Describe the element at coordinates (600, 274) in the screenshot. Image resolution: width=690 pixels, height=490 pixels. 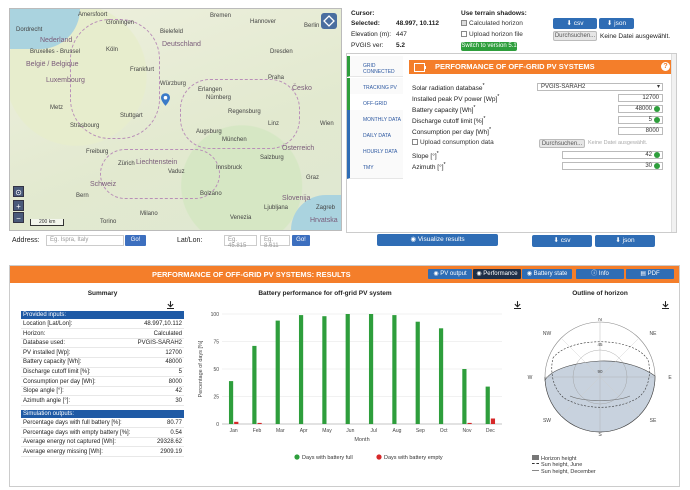
I see `info-button: ⓘ Info` at that location.